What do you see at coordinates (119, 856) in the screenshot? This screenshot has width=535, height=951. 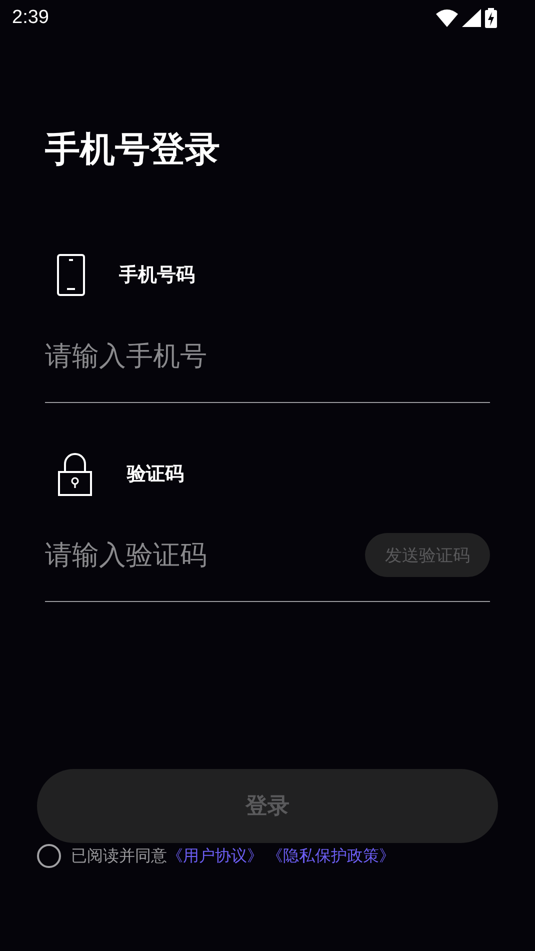 I see `agreement-text: 已阅读并同意` at bounding box center [119, 856].